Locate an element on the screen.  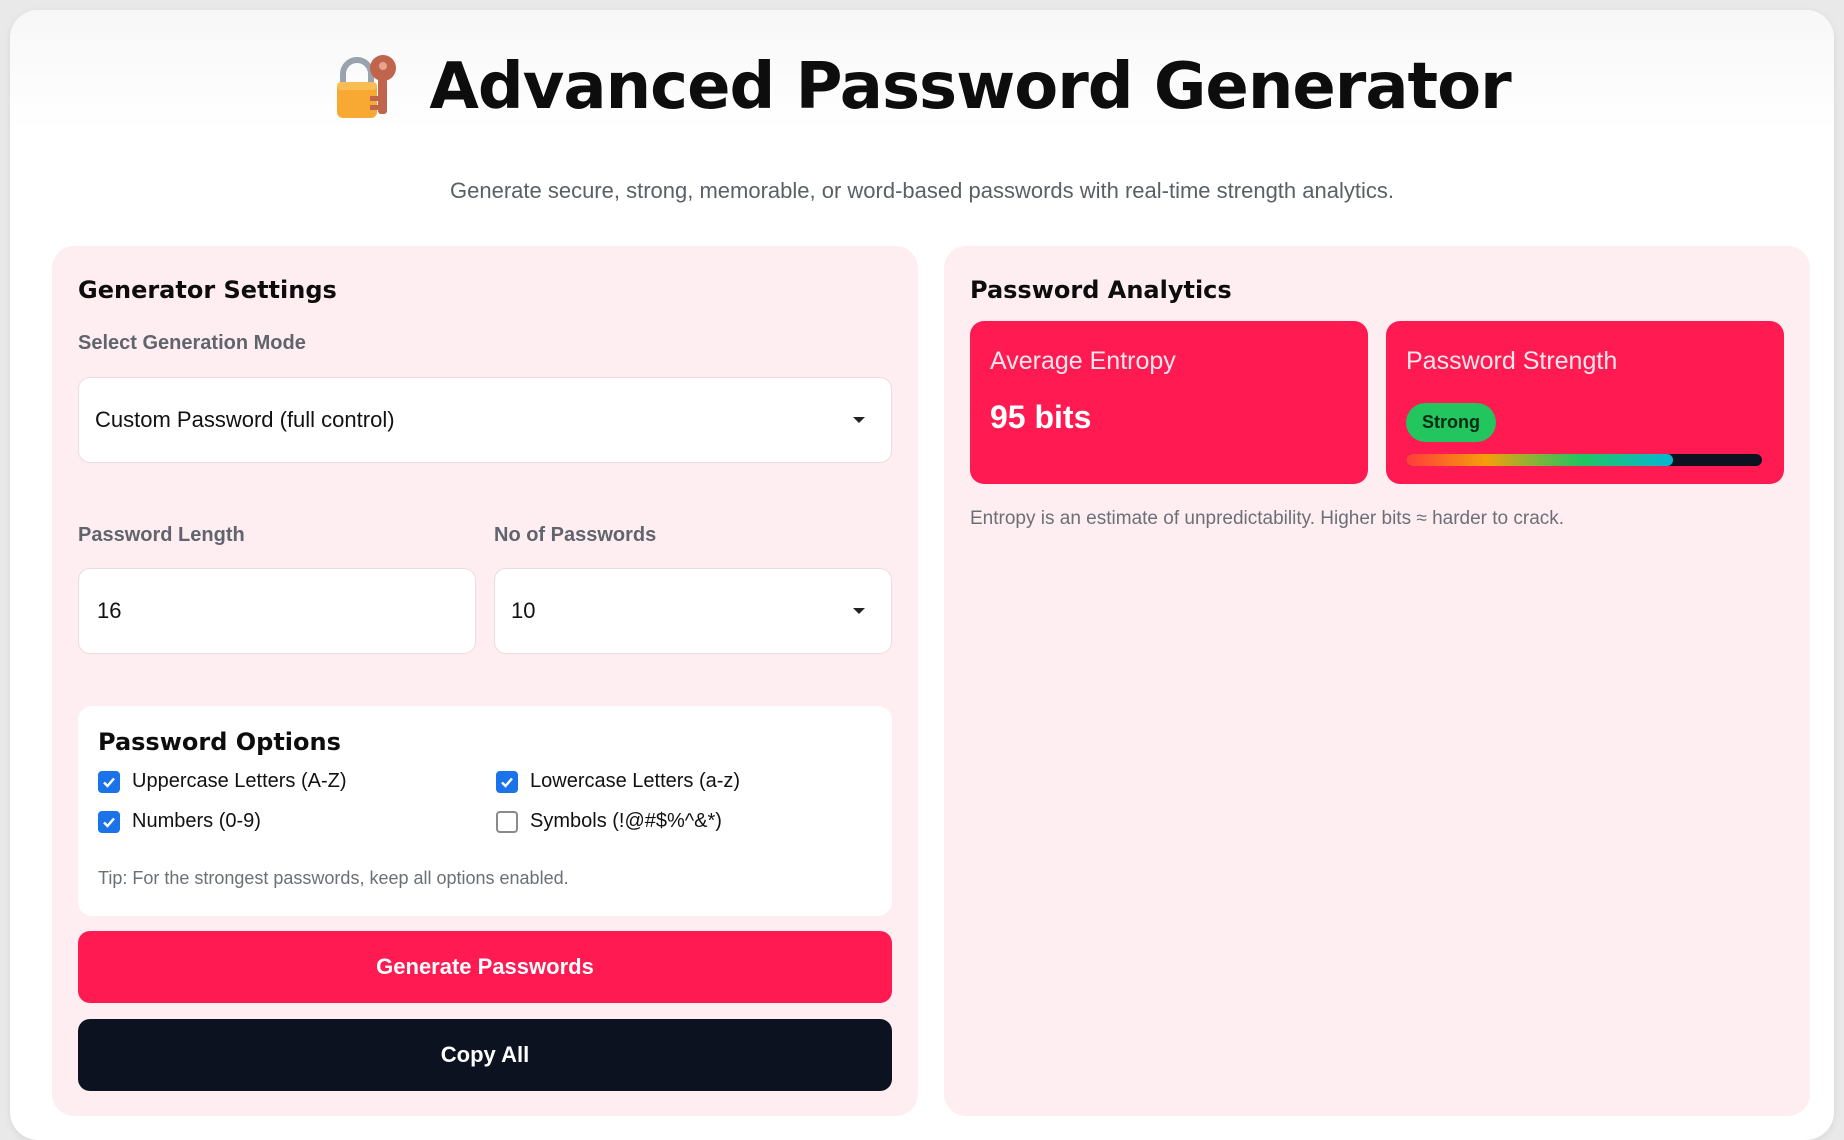
option-numbers: Numbers (0-9) is located at coordinates (179, 821).